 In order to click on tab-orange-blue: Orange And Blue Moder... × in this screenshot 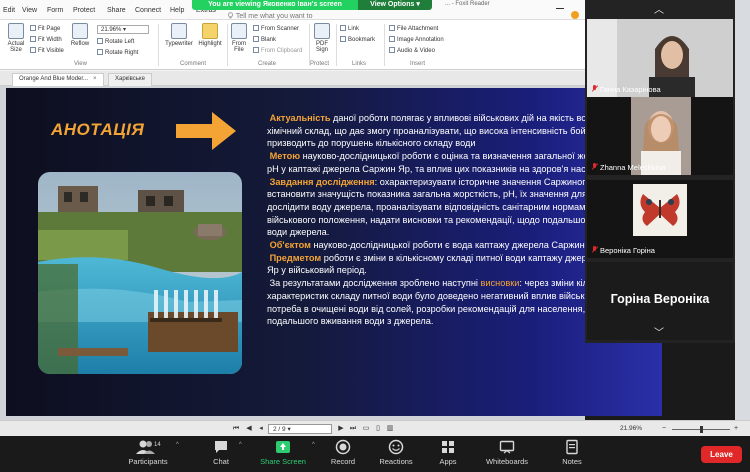, I will do `click(58, 79)`.